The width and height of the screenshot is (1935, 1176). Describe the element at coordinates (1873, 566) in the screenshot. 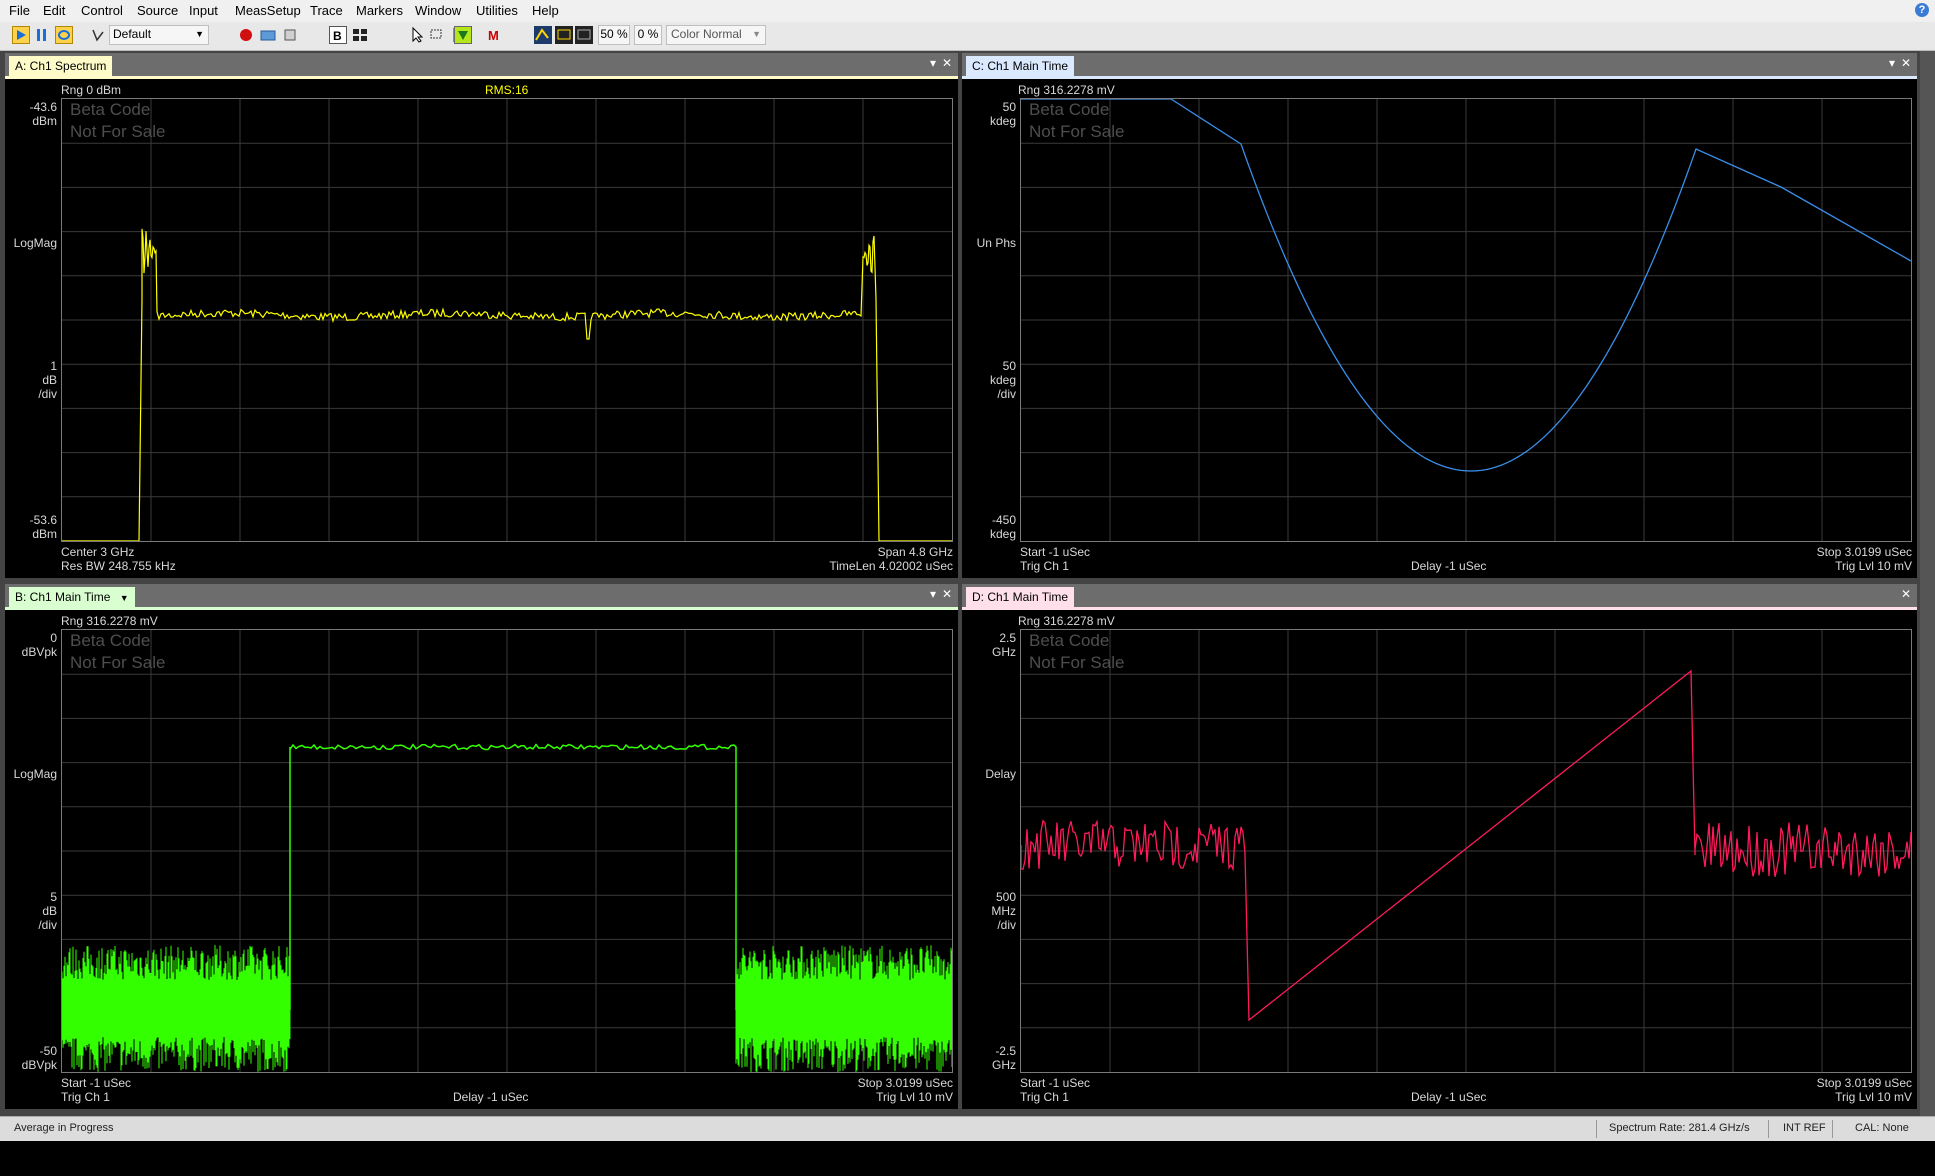

I see `panel-c-triglvl: Trig Lvl 10 mV` at that location.